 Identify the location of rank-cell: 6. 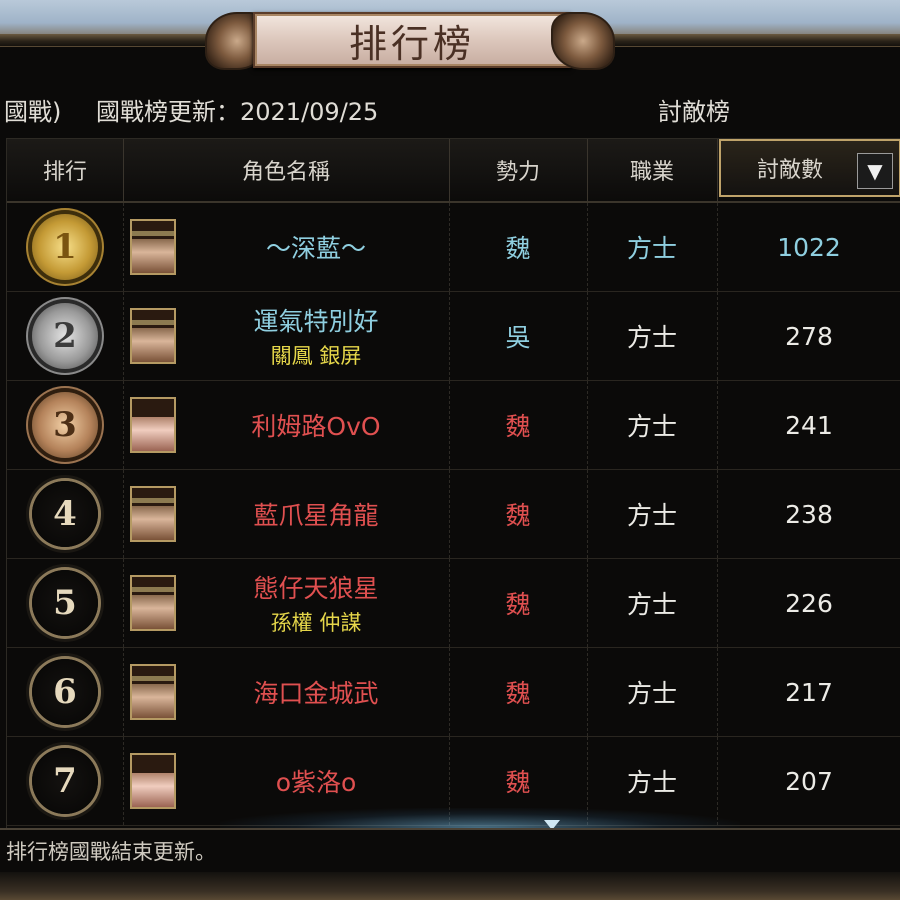
(65, 692).